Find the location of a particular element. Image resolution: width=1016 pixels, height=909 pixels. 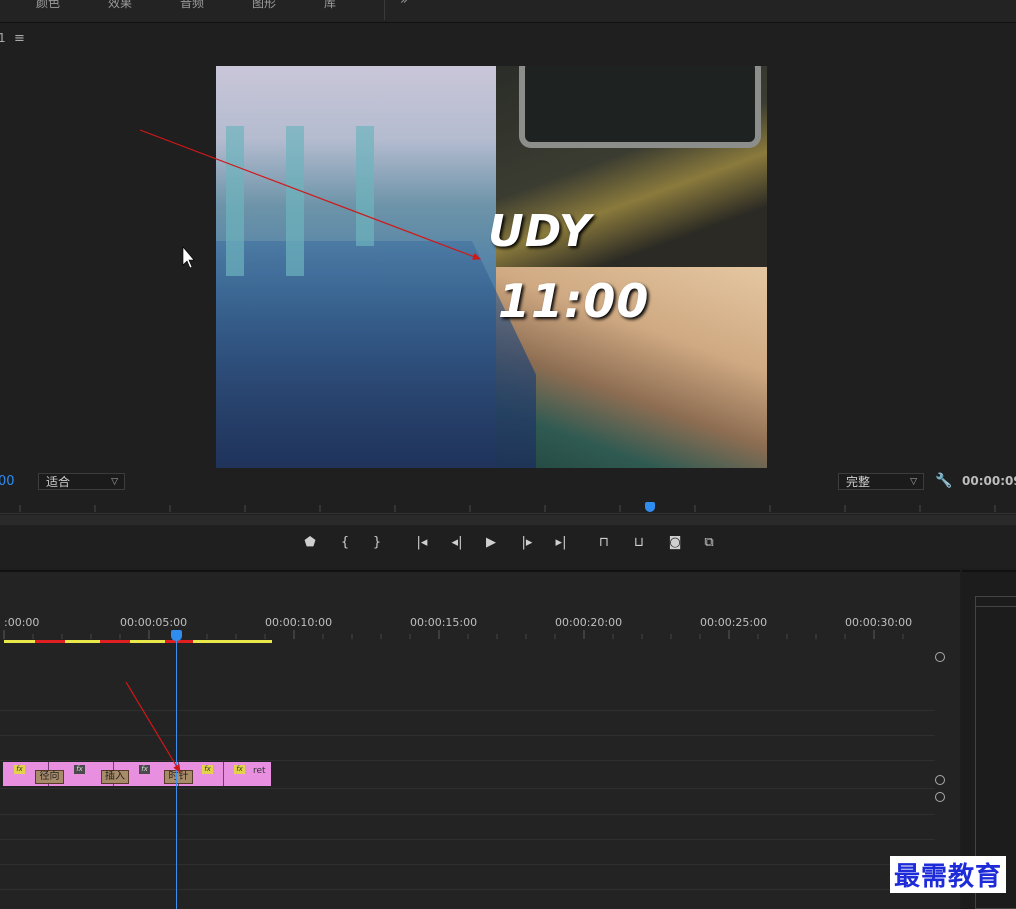

menu-library: 库 is located at coordinates (330, 5).